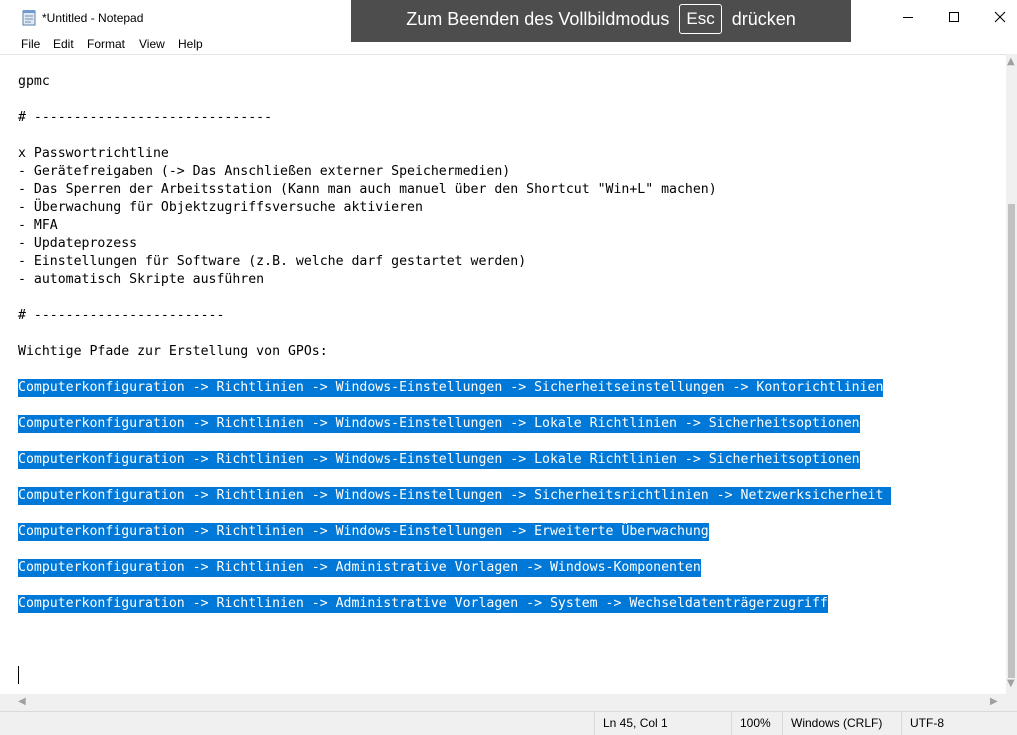  What do you see at coordinates (93, 18) in the screenshot?
I see `window-title: *Untitled - Notepad` at bounding box center [93, 18].